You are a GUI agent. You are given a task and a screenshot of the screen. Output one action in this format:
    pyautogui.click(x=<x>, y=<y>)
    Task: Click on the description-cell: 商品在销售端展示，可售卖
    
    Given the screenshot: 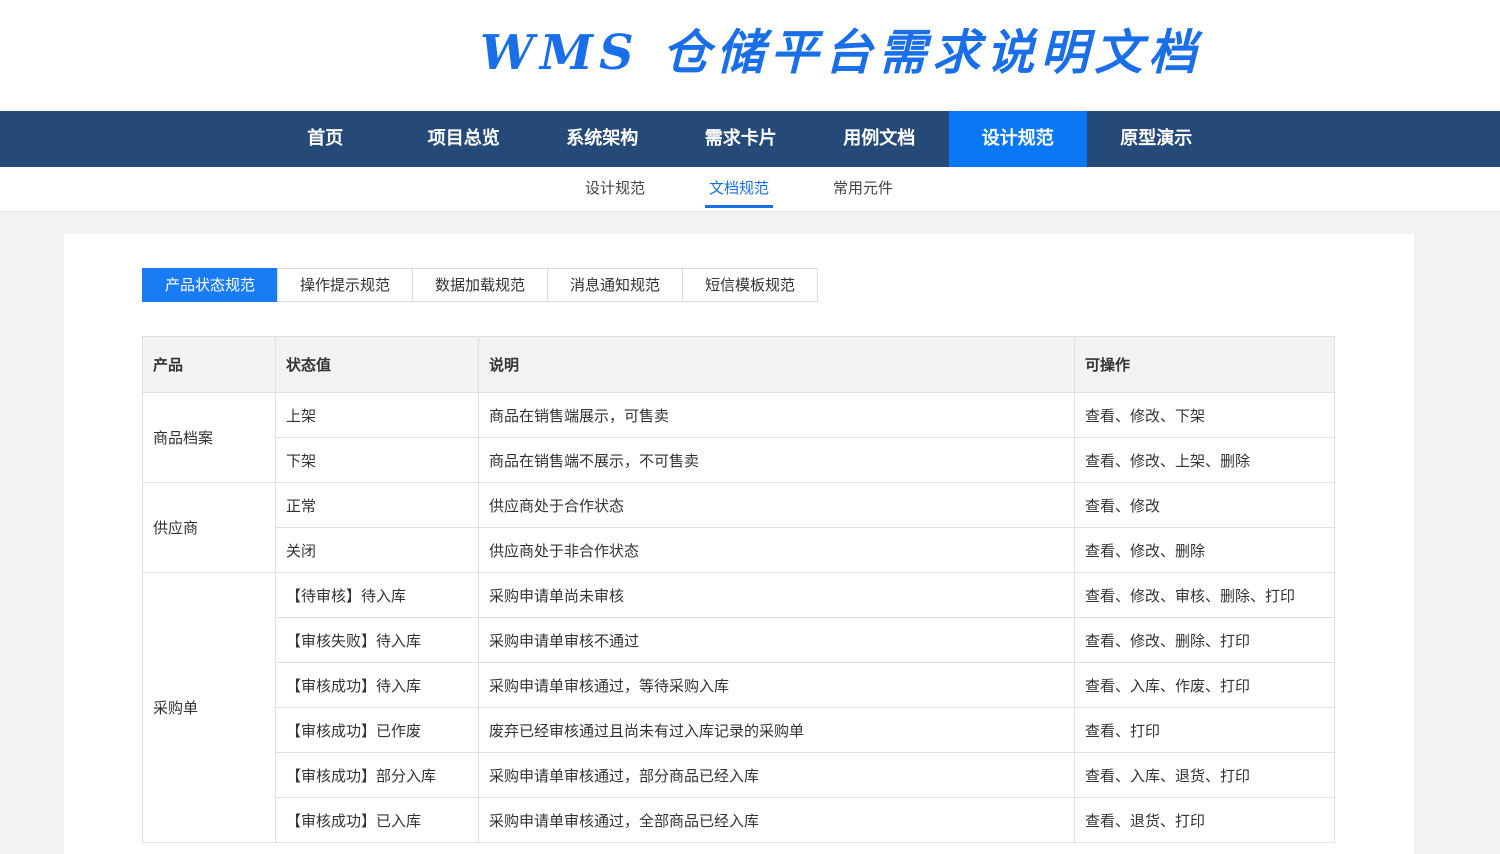 What is the action you would take?
    pyautogui.click(x=776, y=415)
    